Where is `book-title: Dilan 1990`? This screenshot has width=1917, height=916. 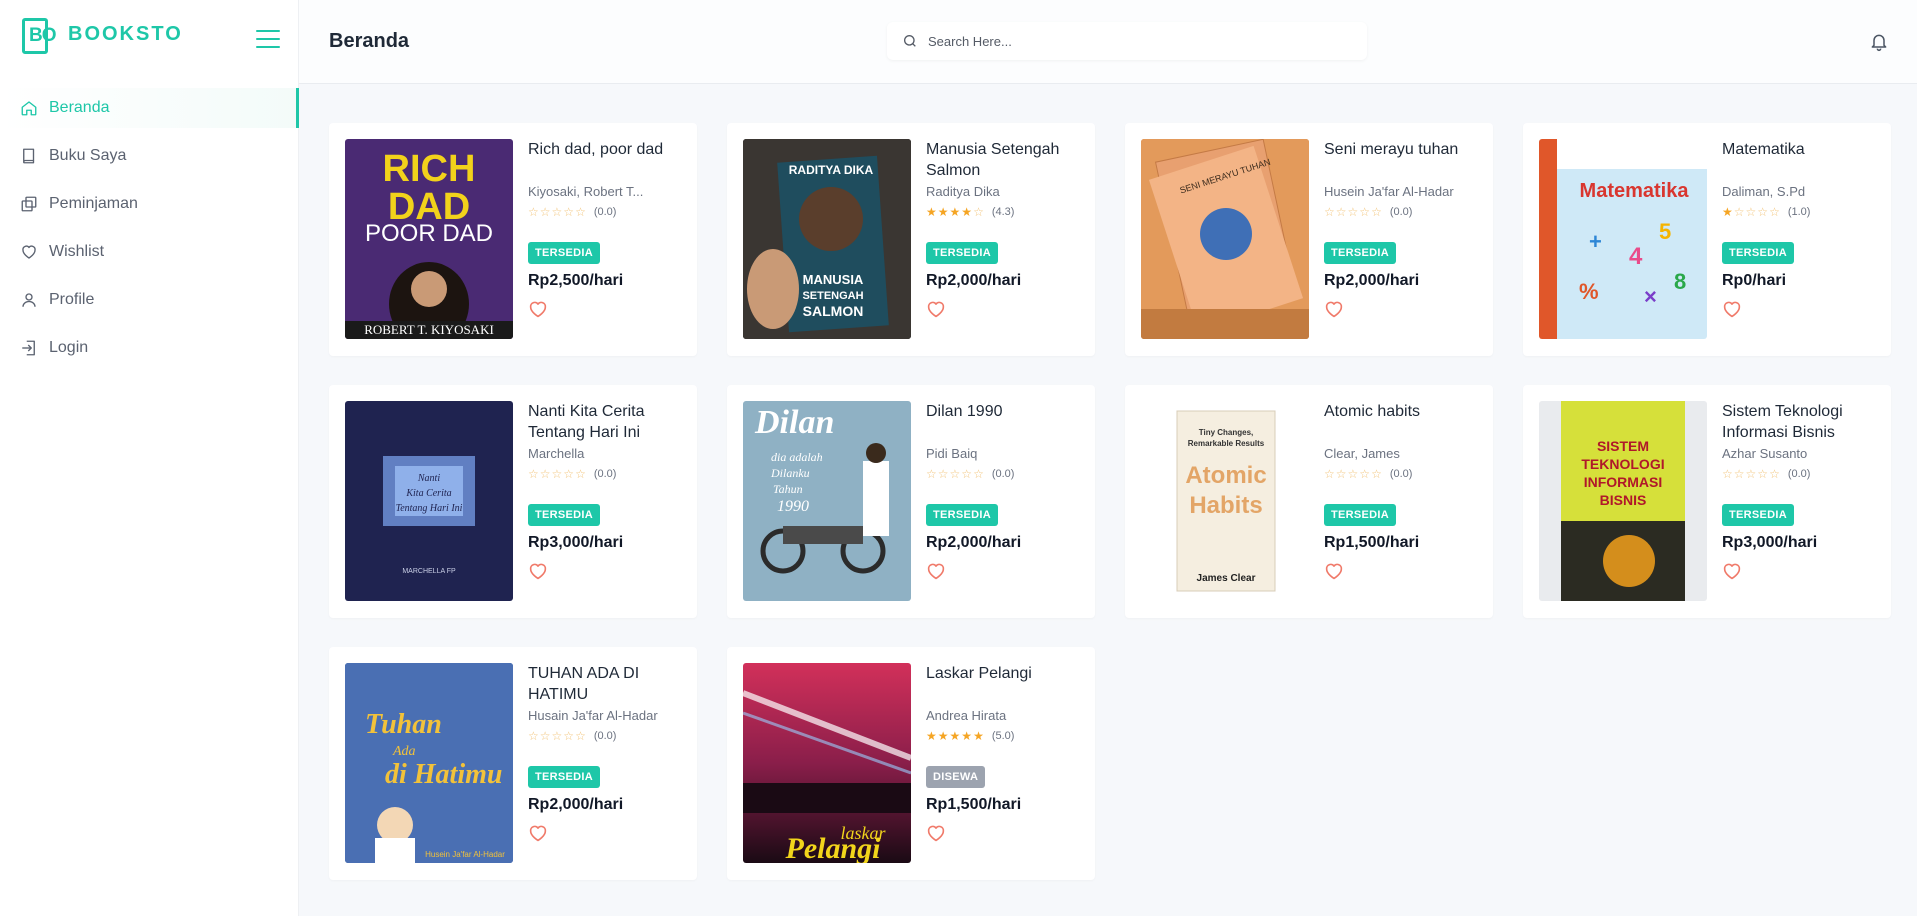
book-title: Dilan 1990 is located at coordinates (1001, 422).